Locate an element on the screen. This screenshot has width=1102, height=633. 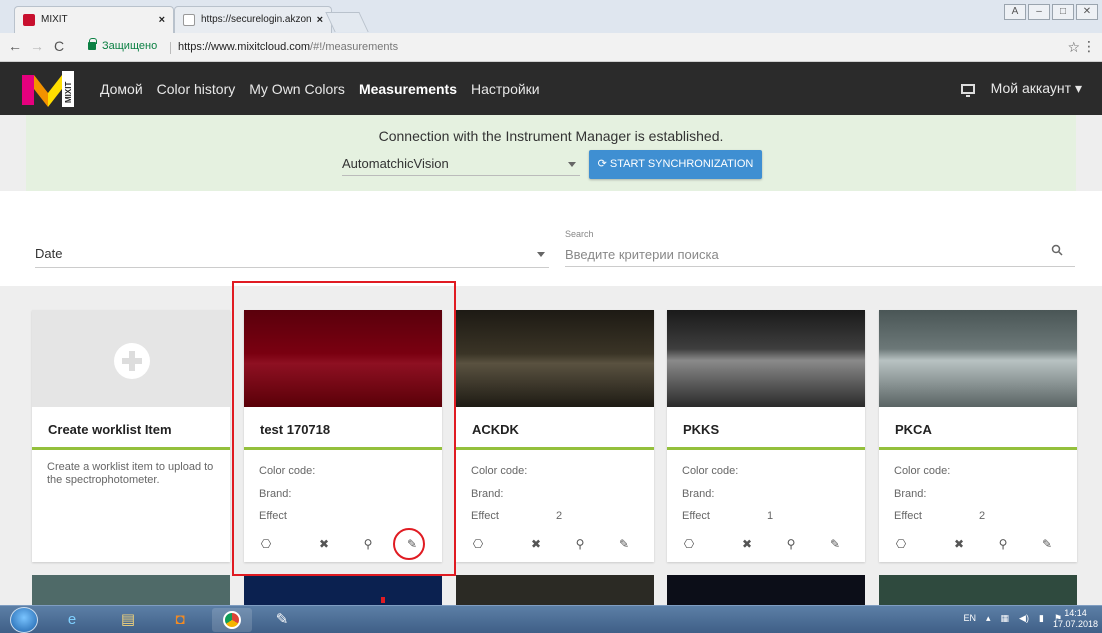
card-swatch is located at coordinates (131, 358).